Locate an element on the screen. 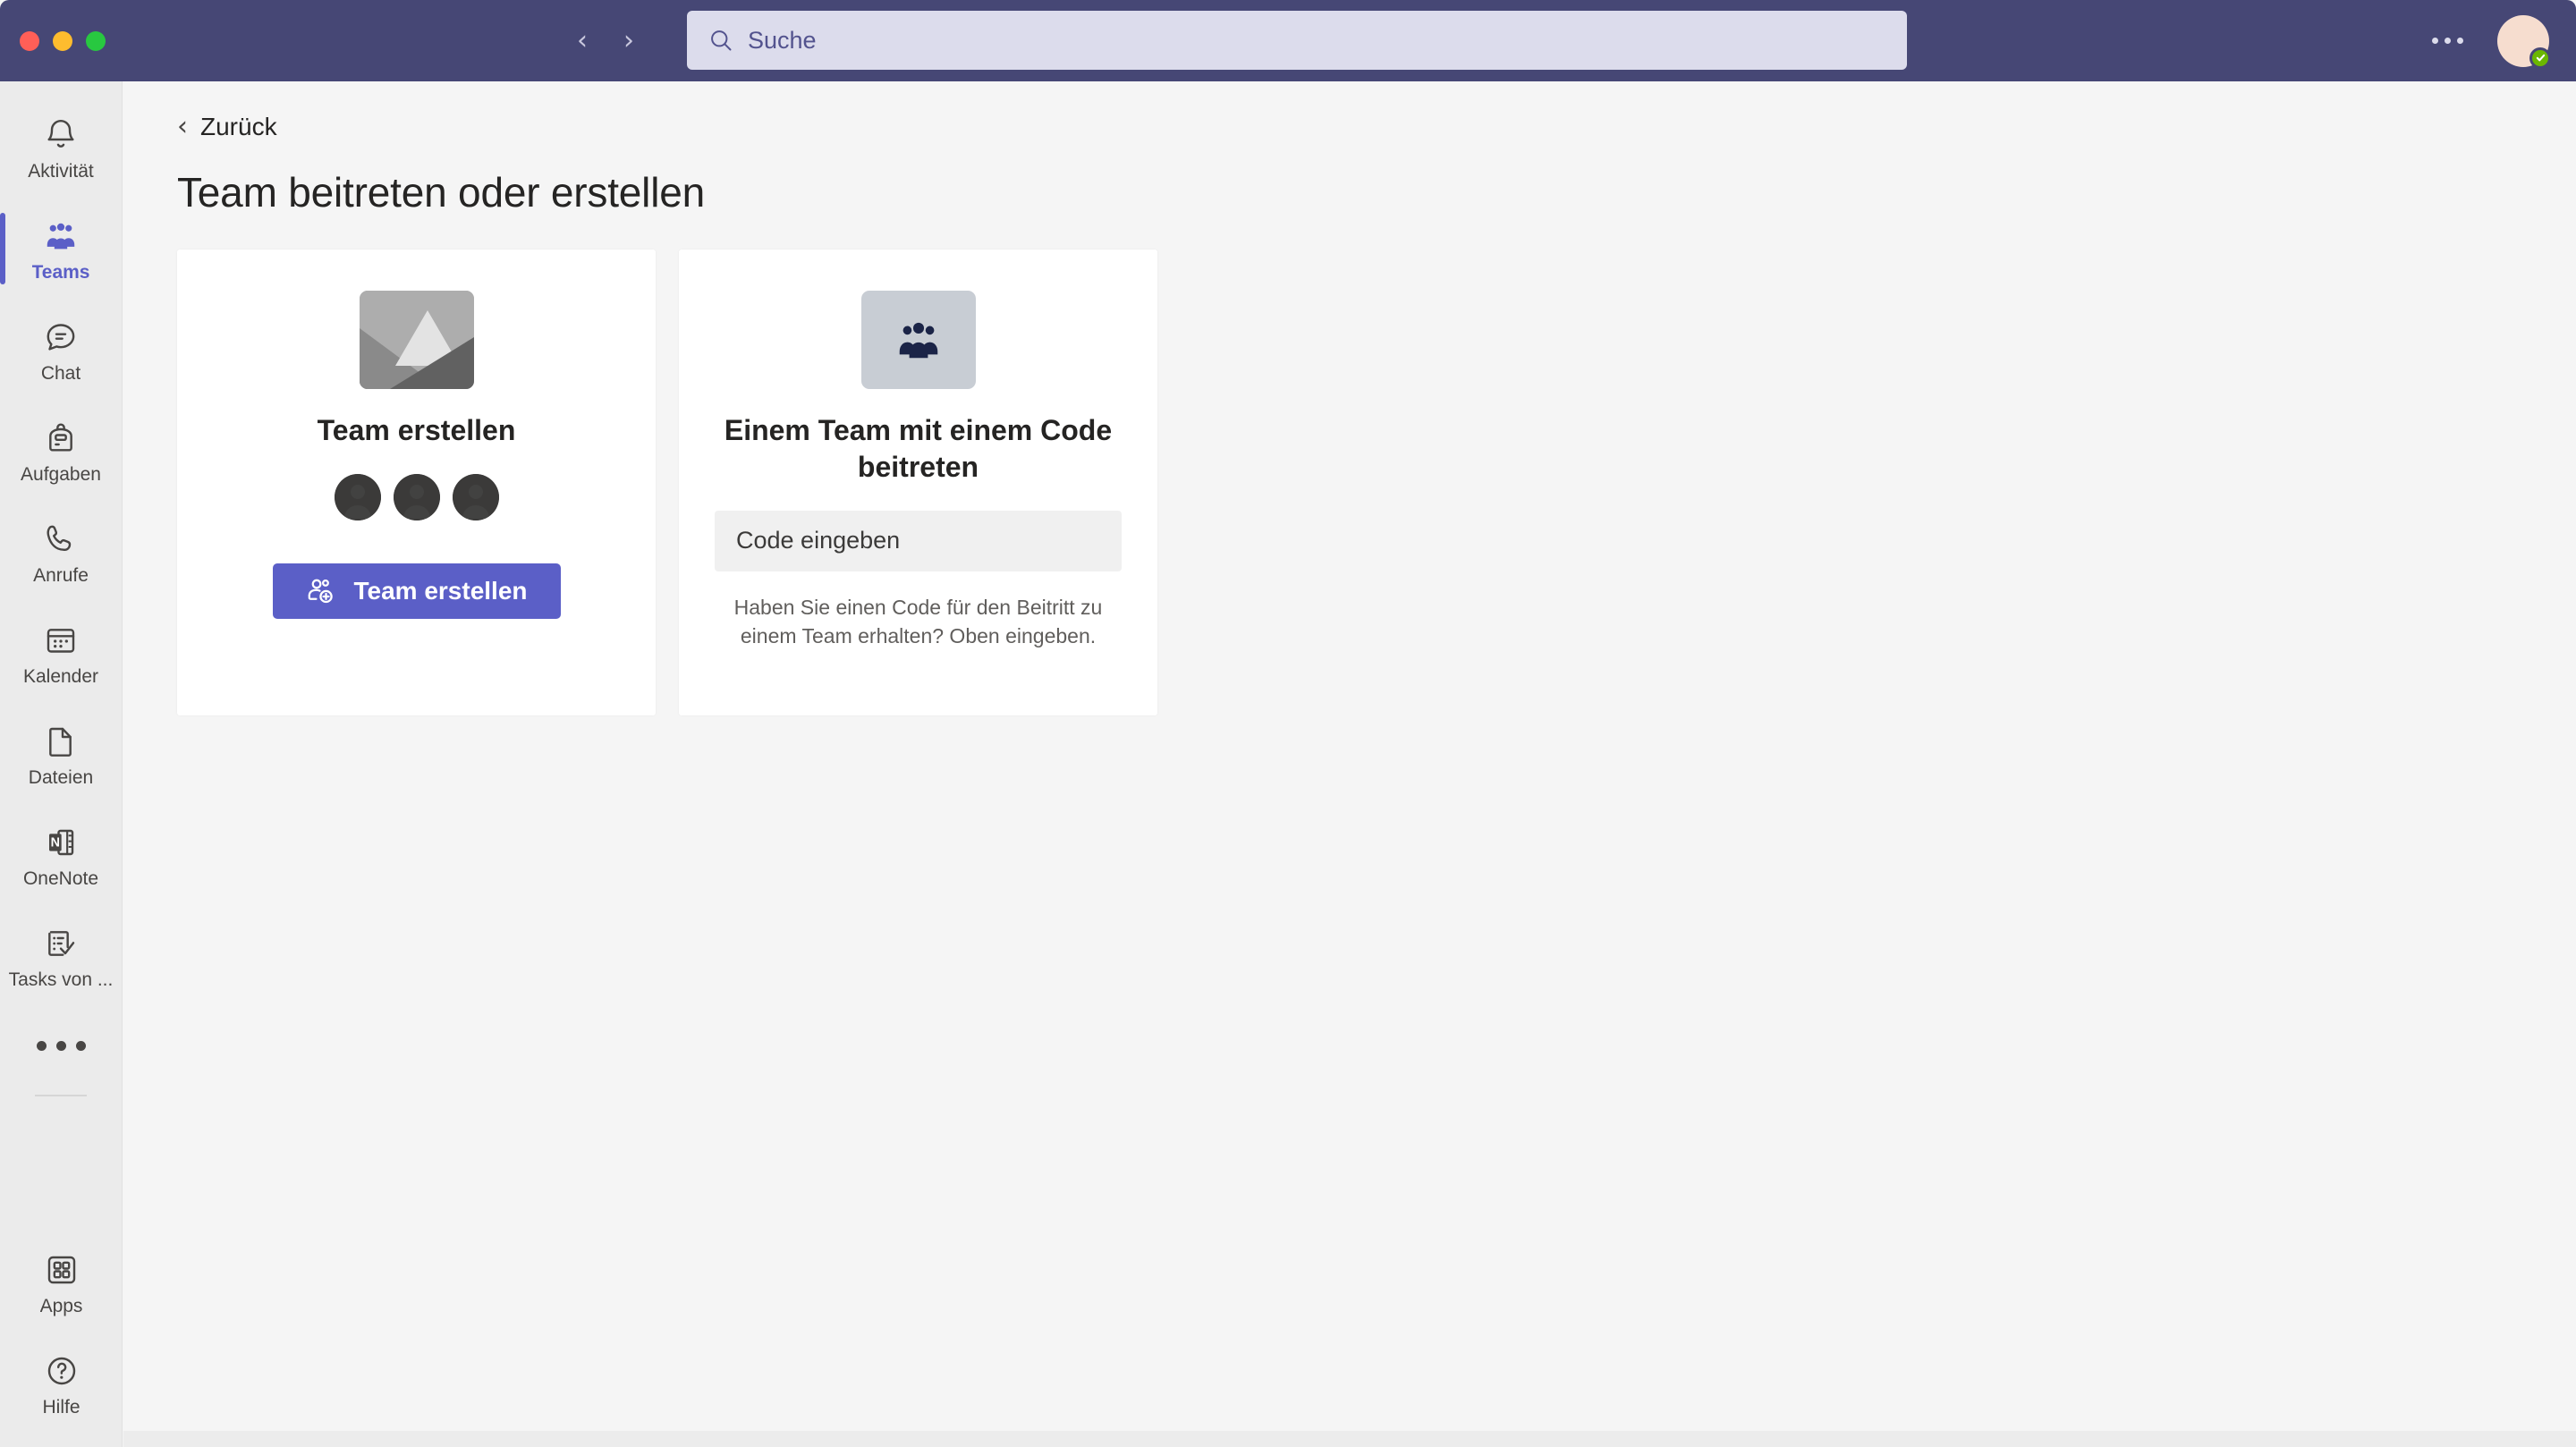 The height and width of the screenshot is (1447, 2576). sidebar-item-label: Aktivität is located at coordinates (61, 171).